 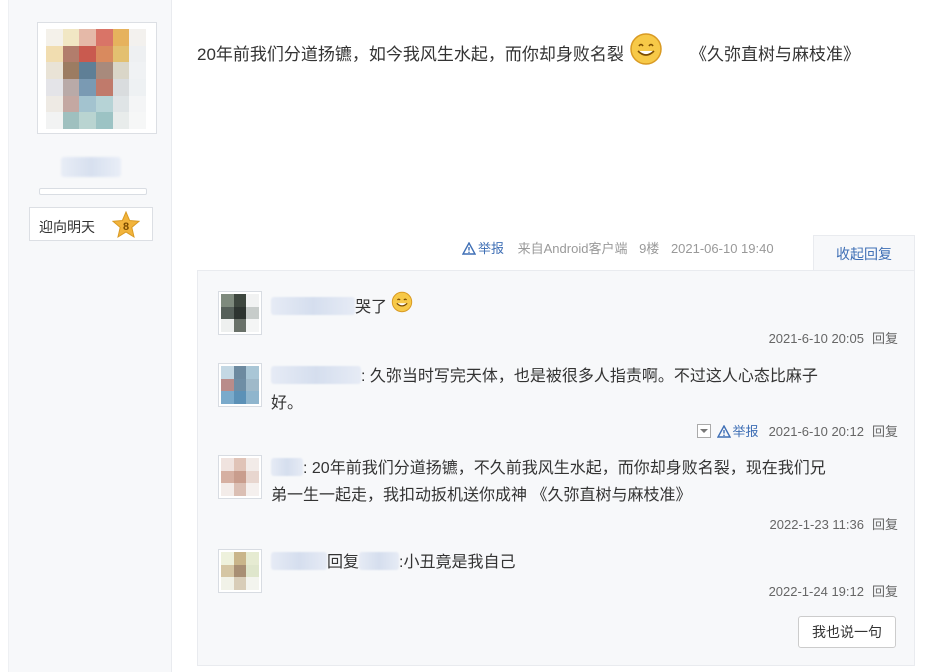 I want to click on reply-body: : 久弥当时写完天体，也是被很多人指责啊。不过这人心态比麻子 好。, so click(x=581, y=390).